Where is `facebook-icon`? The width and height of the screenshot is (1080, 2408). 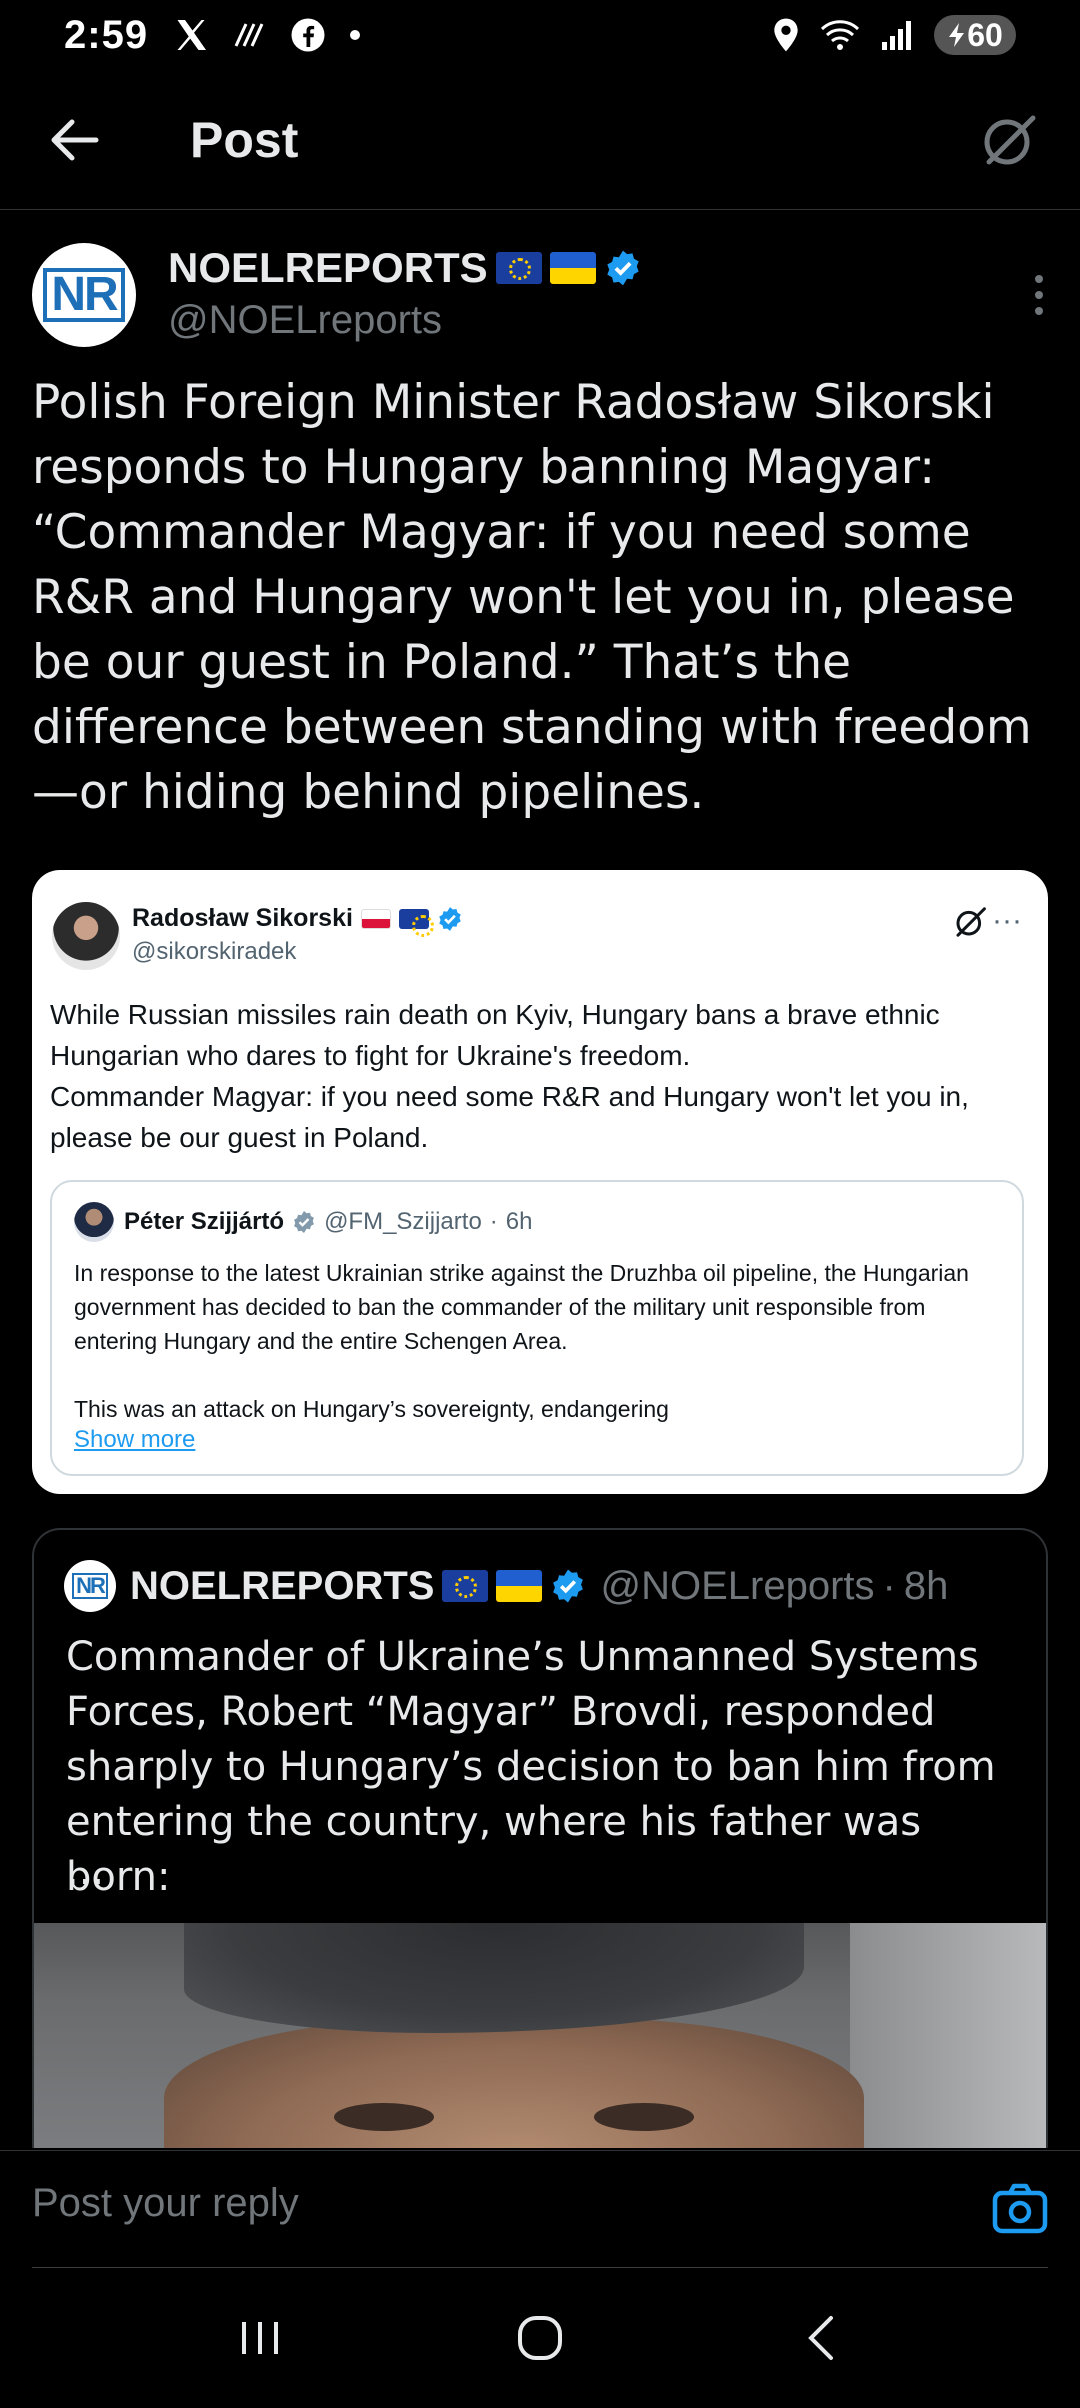
facebook-icon is located at coordinates (308, 35).